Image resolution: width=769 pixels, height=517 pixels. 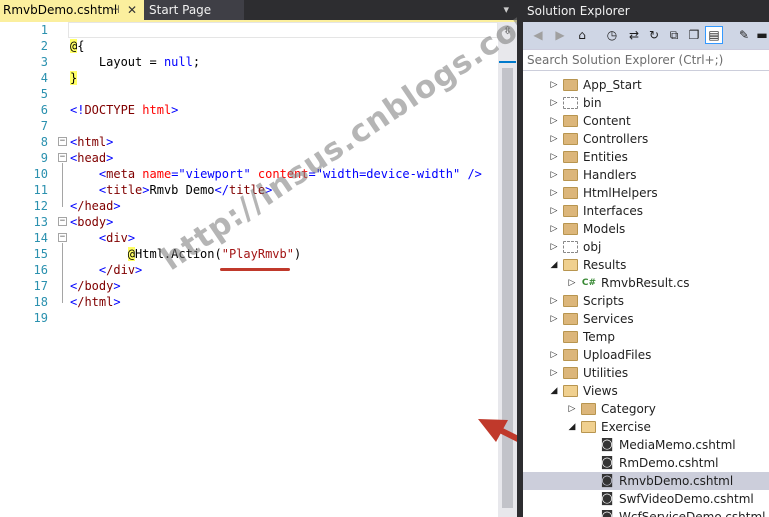 I want to click on line-number: 9, so click(x=44, y=158).